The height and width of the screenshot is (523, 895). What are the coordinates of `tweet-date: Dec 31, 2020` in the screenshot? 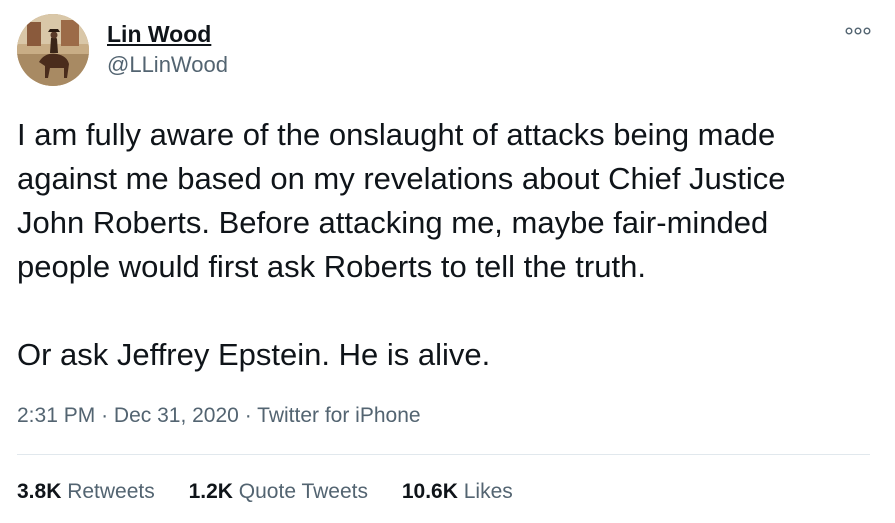 It's located at (176, 415).